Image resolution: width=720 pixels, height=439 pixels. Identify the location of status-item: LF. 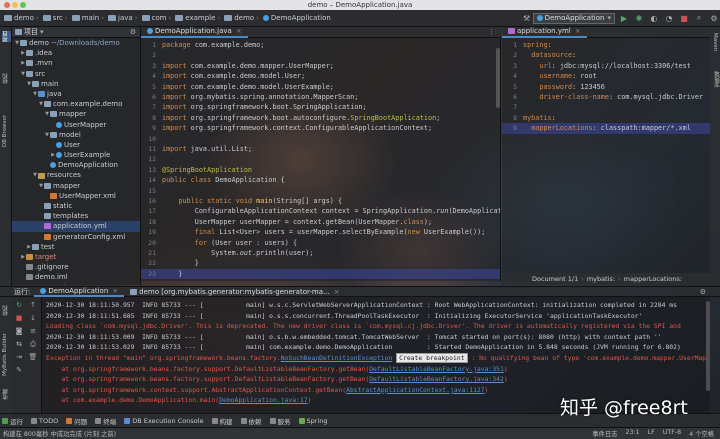
(651, 433).